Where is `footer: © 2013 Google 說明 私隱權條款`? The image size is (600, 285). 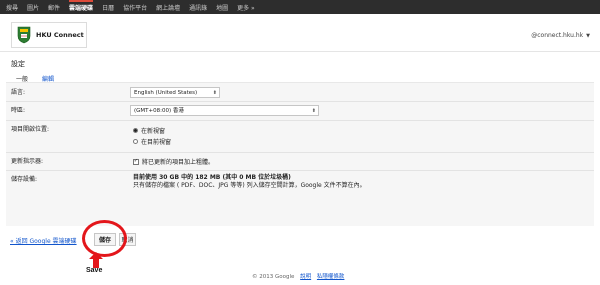 footer: © 2013 Google 說明 私隱權條款 is located at coordinates (298, 276).